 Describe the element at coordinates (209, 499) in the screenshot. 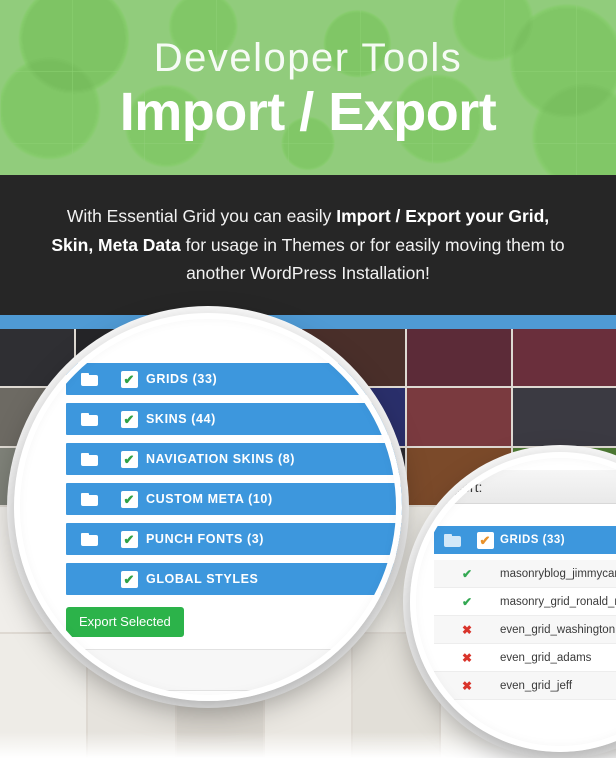

I see `export-row-label: CUSTOM META (10)` at that location.